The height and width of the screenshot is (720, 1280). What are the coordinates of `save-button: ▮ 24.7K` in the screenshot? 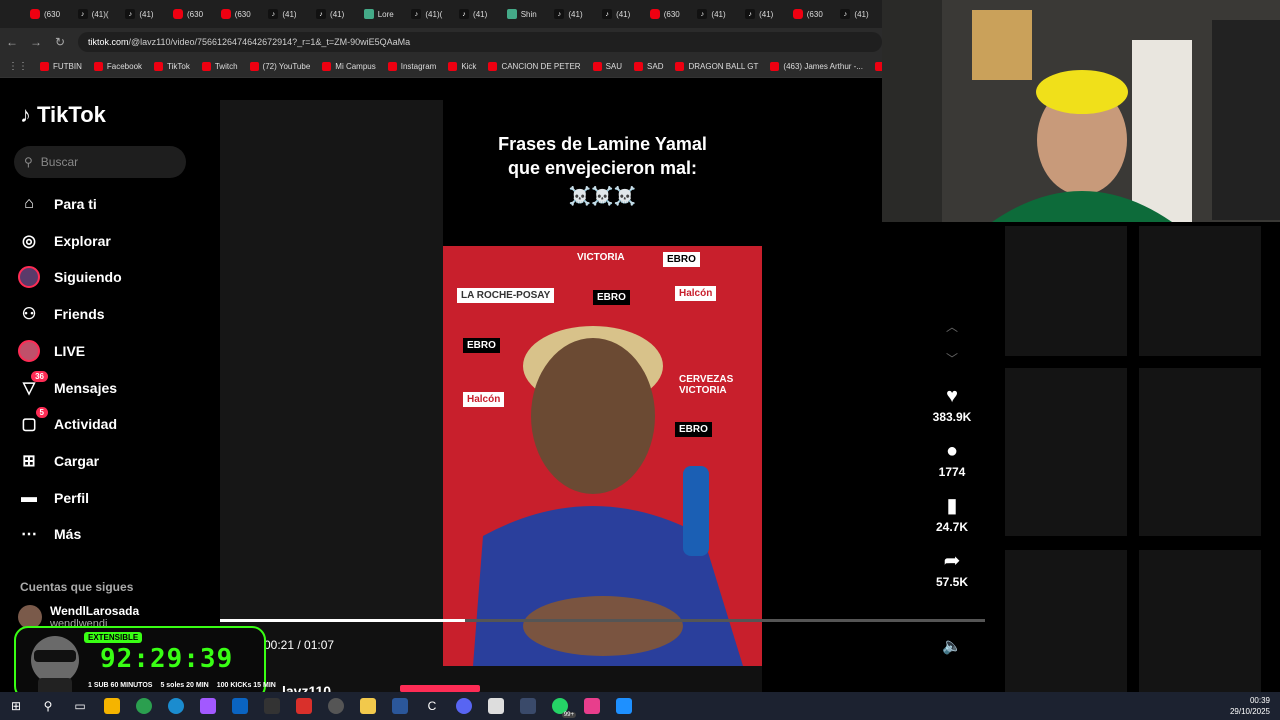 It's located at (952, 514).